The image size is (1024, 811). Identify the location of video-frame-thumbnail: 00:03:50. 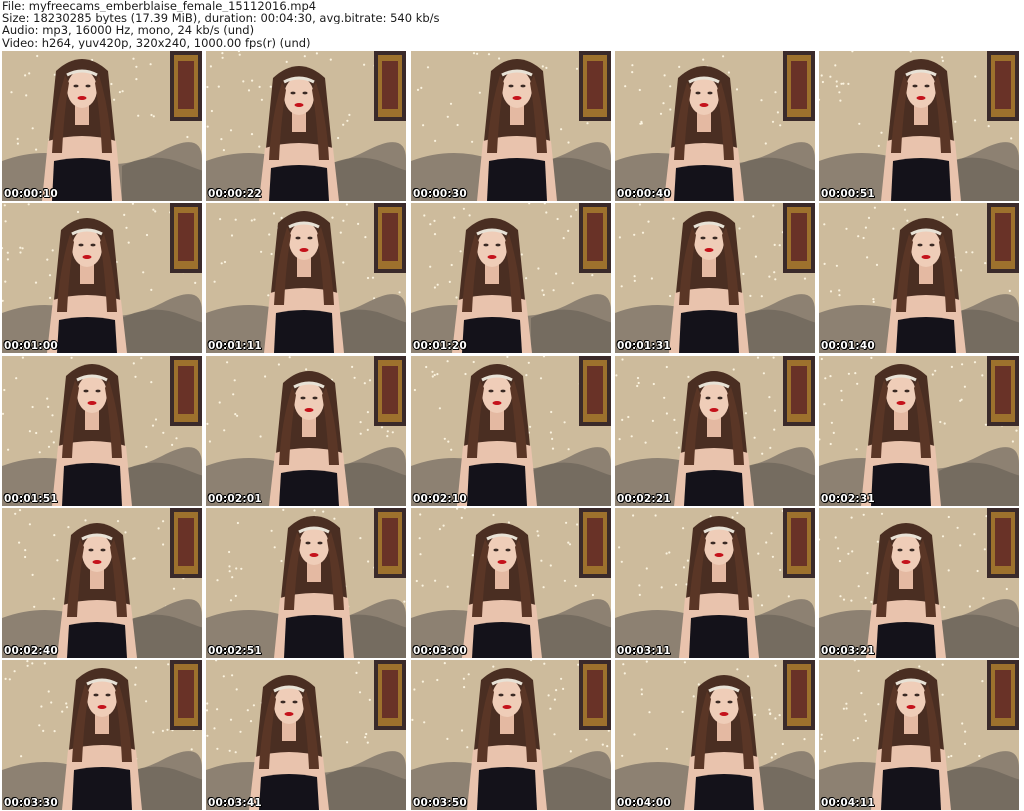
(511, 735).